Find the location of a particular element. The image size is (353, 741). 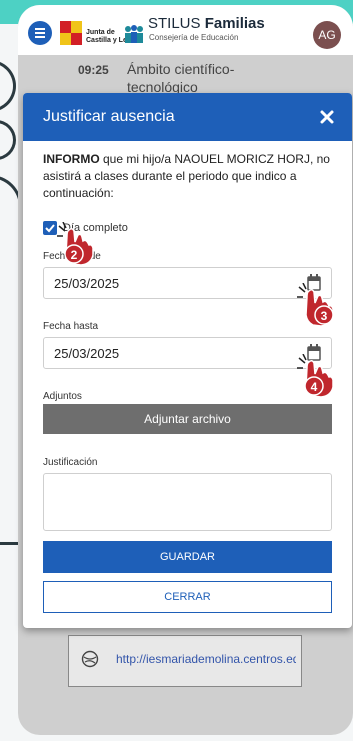

school-link: http://iesmariademolina.centros.educa is located at coordinates (206, 659).